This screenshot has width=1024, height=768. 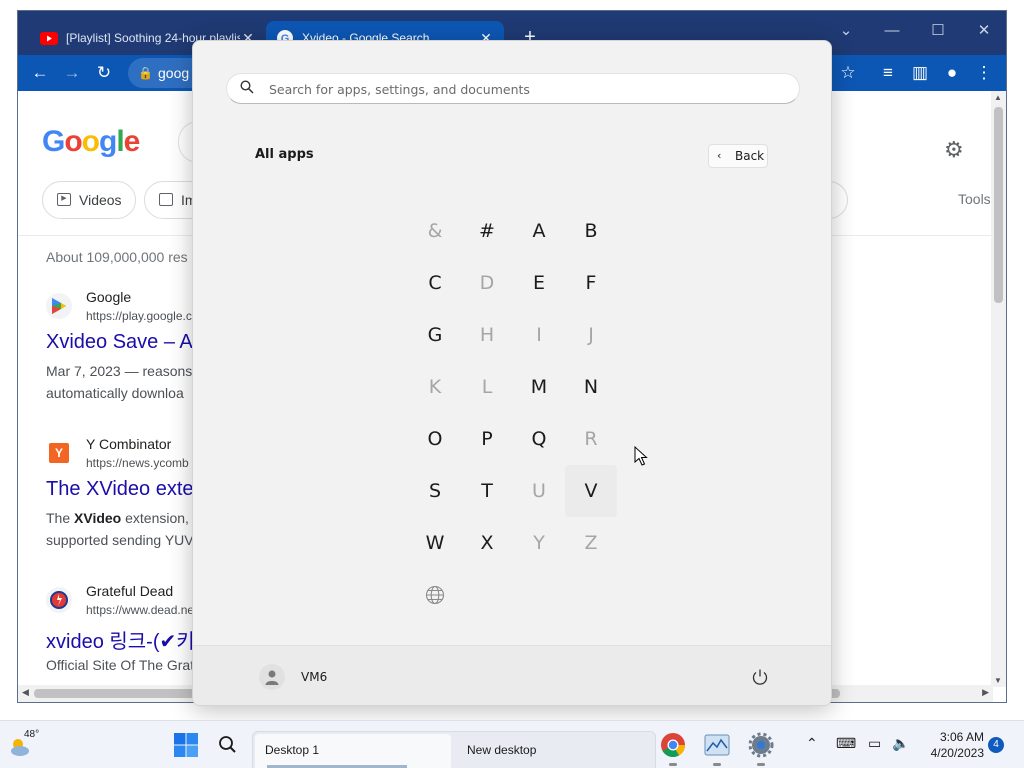 What do you see at coordinates (487, 439) in the screenshot?
I see `letter-index-p: P` at bounding box center [487, 439].